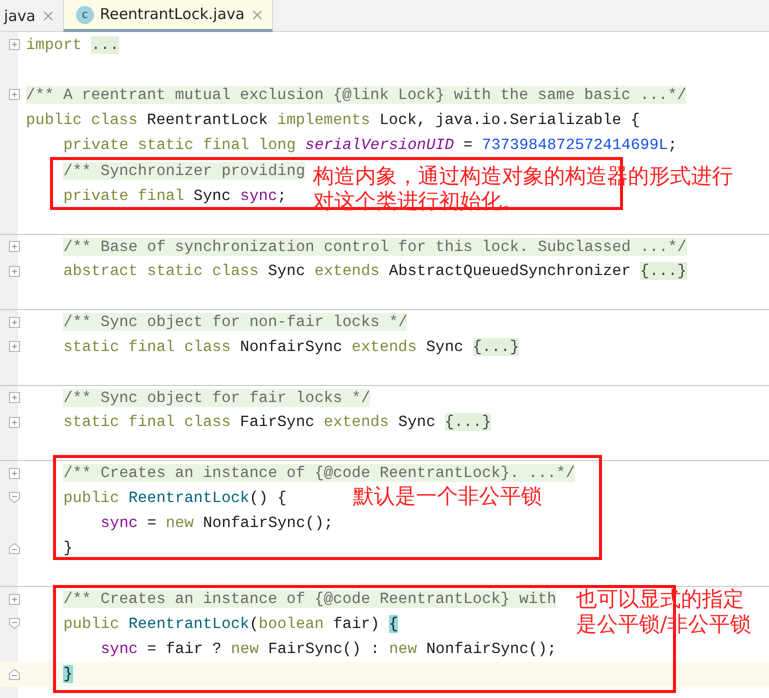 This screenshot has width=769, height=698. Describe the element at coordinates (230, 624) in the screenshot. I see `code-line: public ReentrantLock(boolean fair) {` at that location.